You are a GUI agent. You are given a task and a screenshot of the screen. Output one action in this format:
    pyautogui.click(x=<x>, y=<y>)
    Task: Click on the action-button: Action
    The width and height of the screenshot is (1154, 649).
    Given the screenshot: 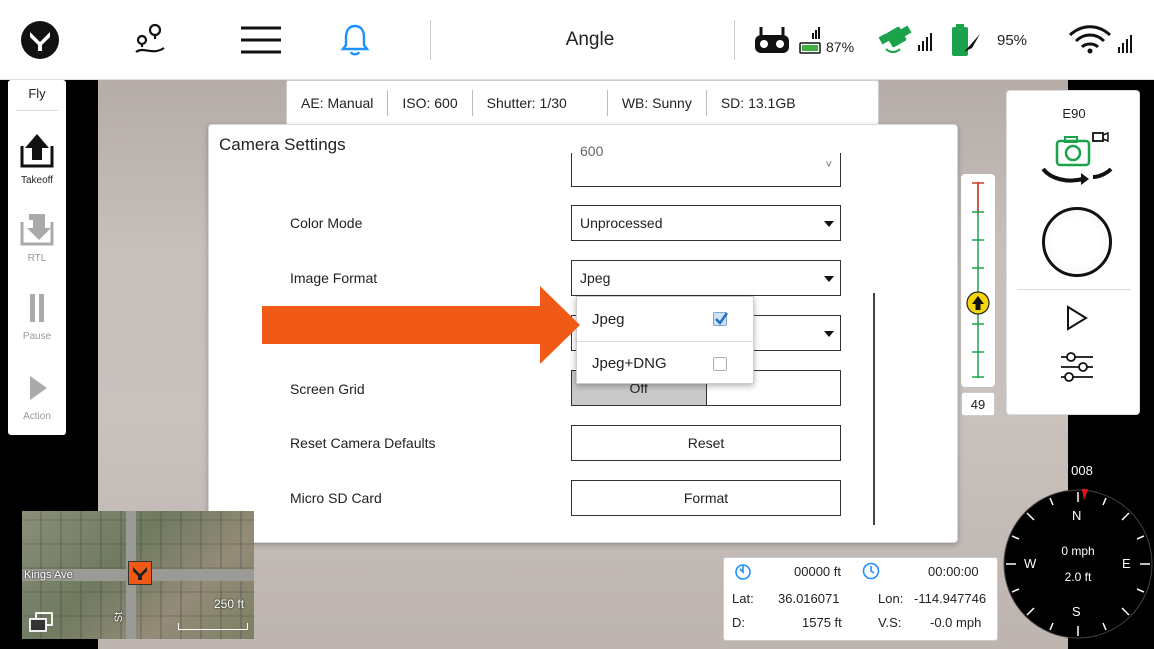 What is the action you would take?
    pyautogui.click(x=37, y=396)
    